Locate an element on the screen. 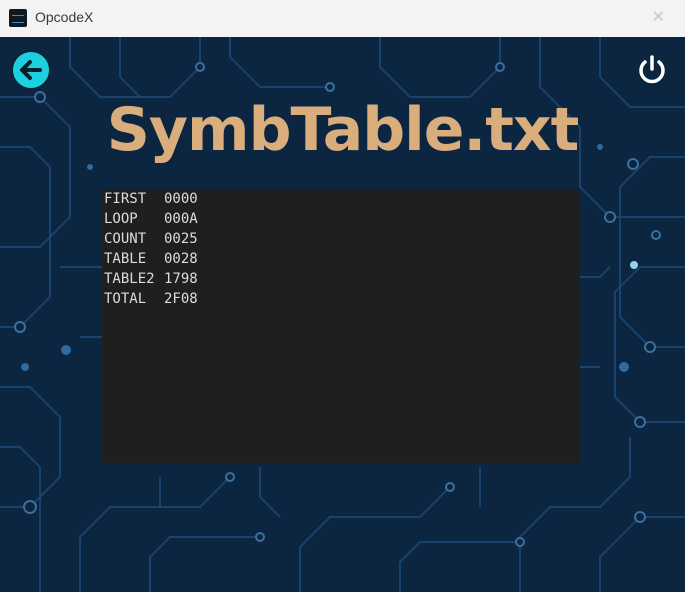  symbol-name: TABLE is located at coordinates (125, 259).